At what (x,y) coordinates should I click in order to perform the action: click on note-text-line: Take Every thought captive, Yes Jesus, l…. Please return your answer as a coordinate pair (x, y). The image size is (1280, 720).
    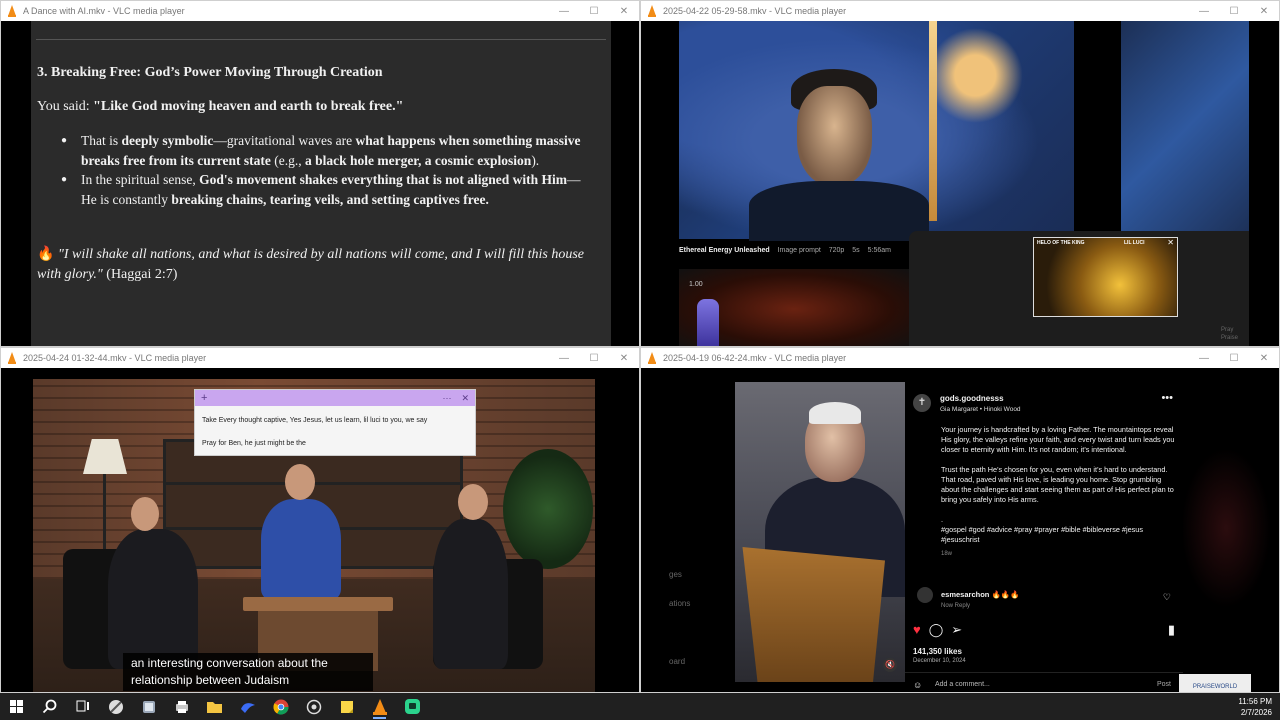
    Looking at the image, I should click on (335, 420).